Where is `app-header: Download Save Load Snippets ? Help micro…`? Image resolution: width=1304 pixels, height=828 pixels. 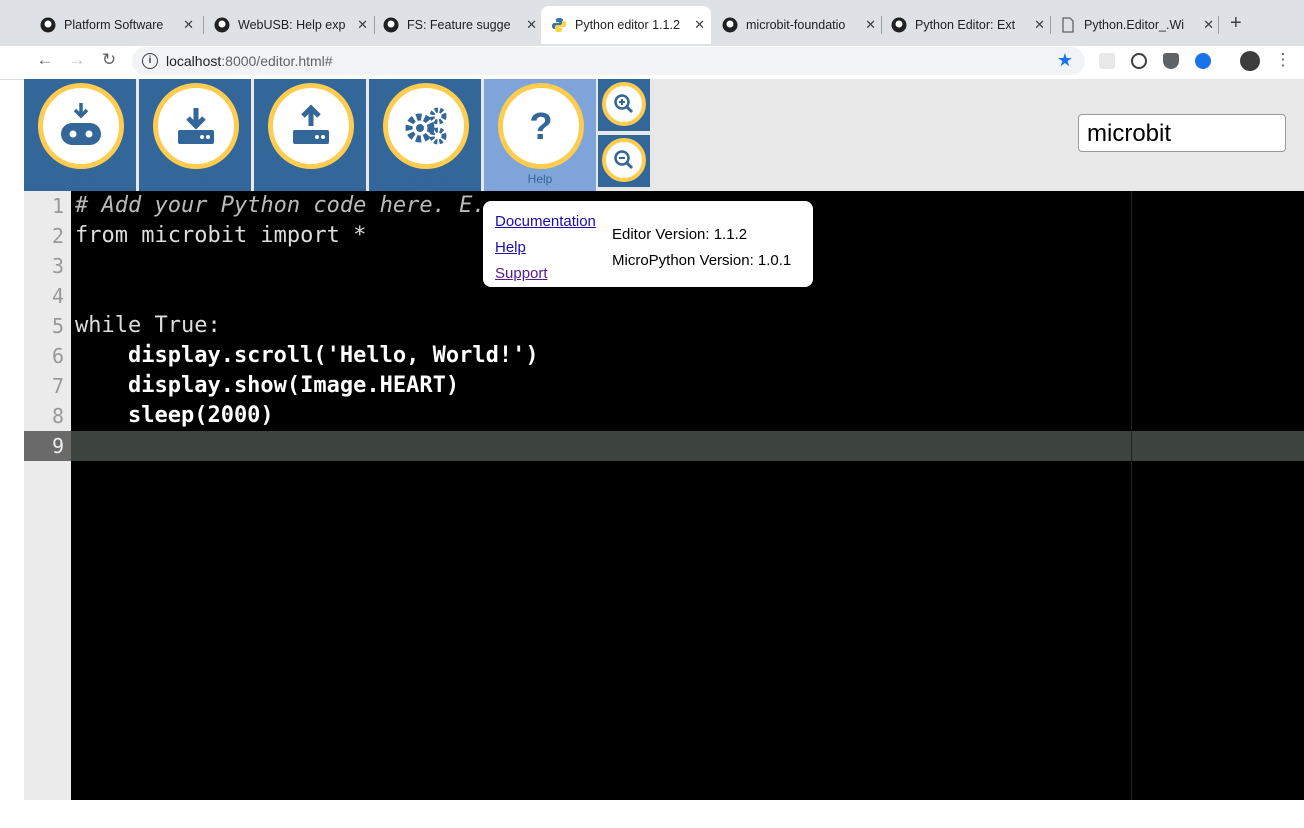
app-header: Download Save Load Snippets ? Help micro… is located at coordinates (664, 135).